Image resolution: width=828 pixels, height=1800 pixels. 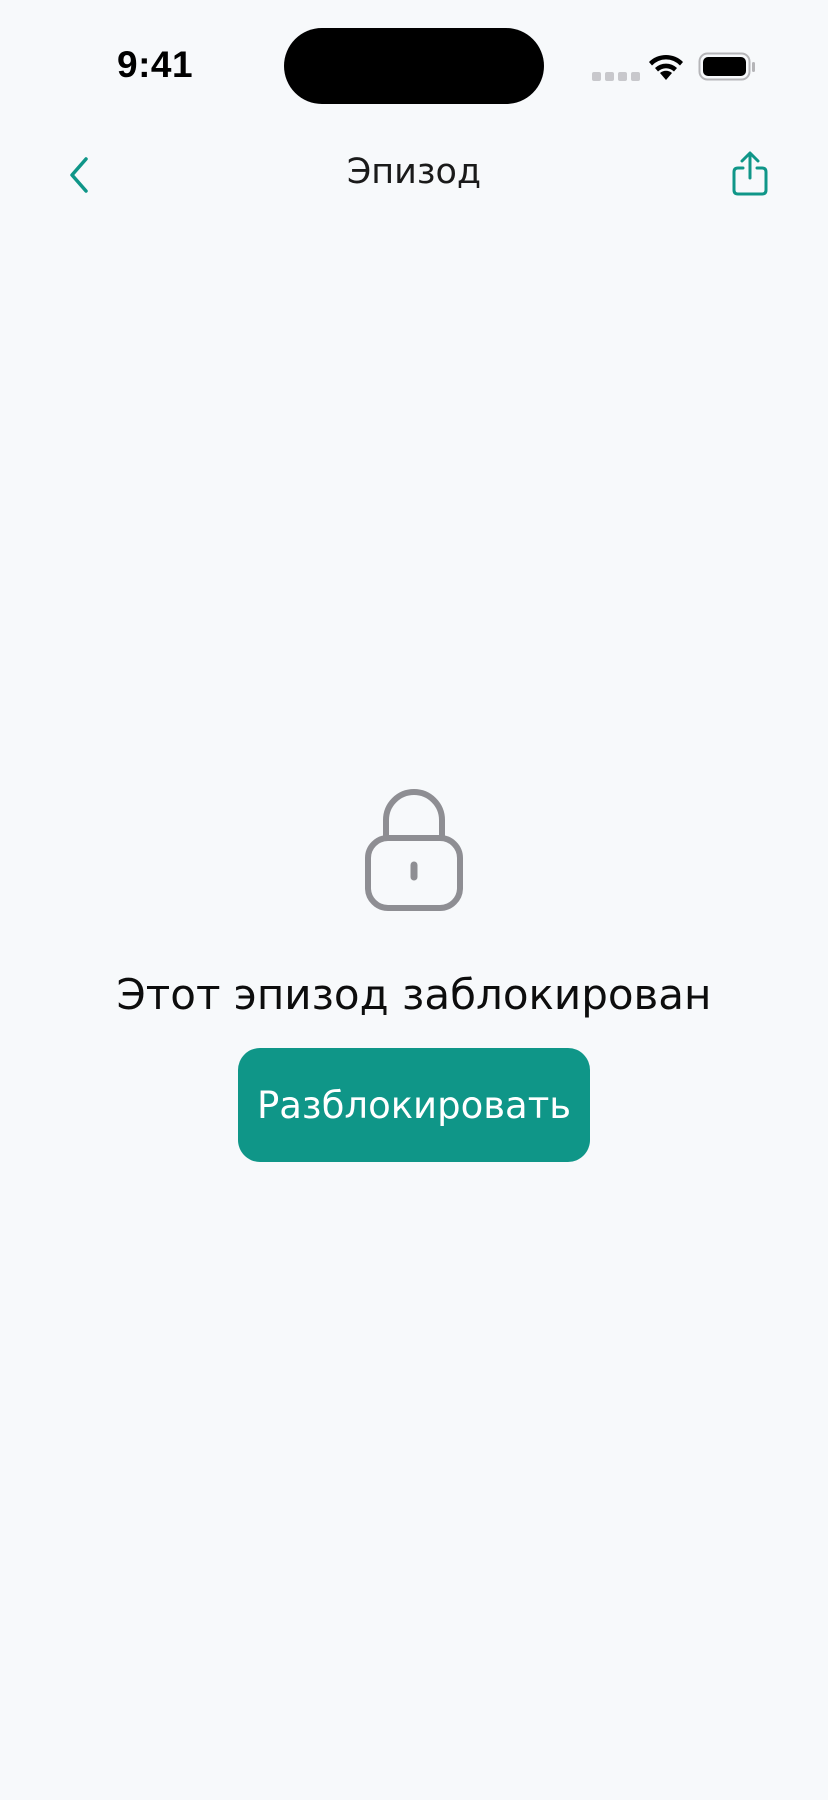 What do you see at coordinates (155, 64) in the screenshot?
I see `status-time: 9:41` at bounding box center [155, 64].